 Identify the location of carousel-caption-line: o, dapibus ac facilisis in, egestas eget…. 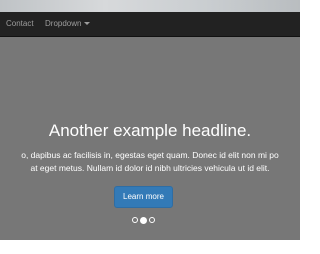
(150, 155).